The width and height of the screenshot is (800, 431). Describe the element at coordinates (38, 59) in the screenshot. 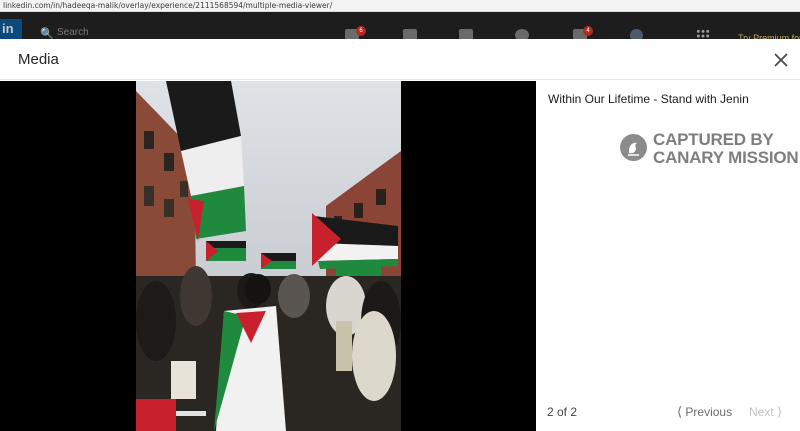

I see `modal-title: Media` at that location.